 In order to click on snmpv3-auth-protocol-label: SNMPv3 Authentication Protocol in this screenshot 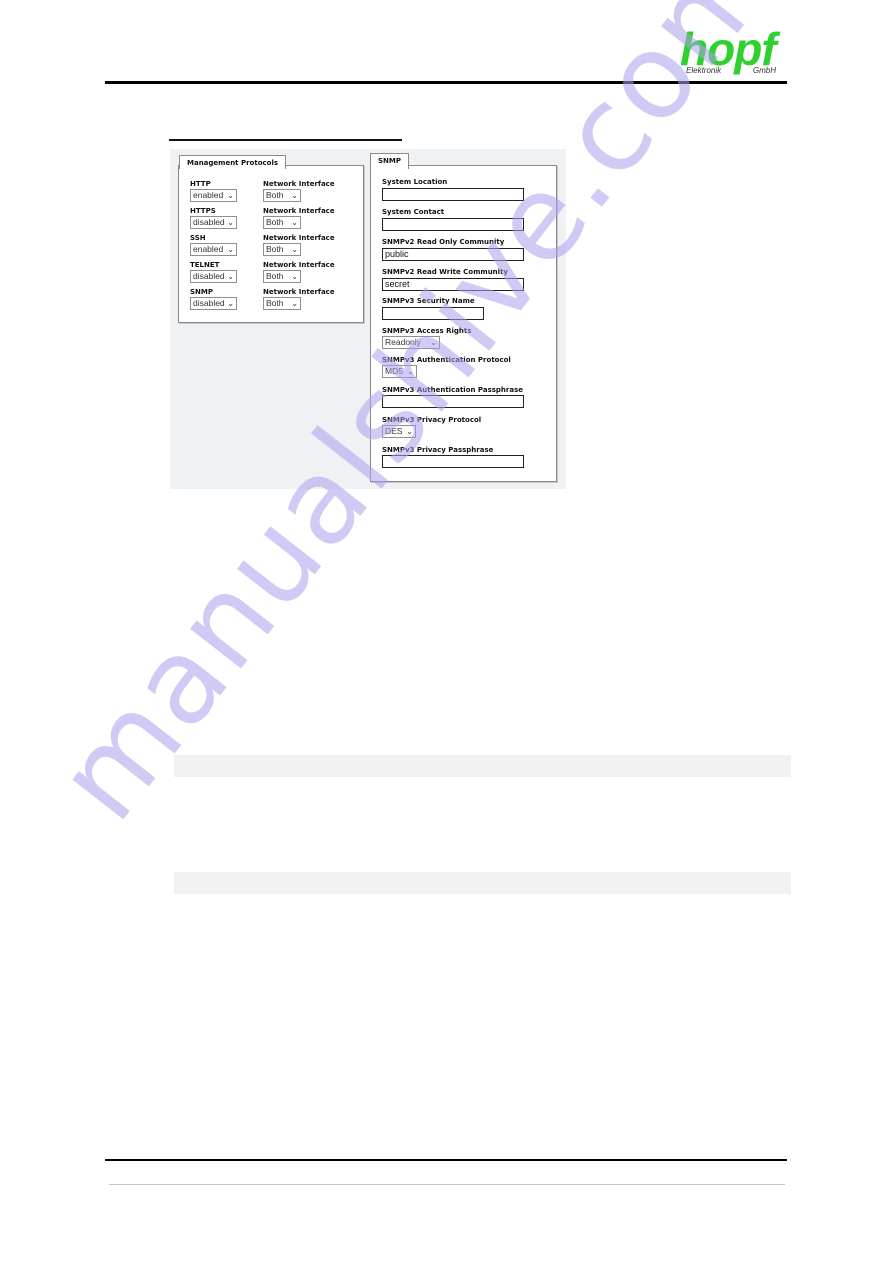, I will do `click(446, 360)`.